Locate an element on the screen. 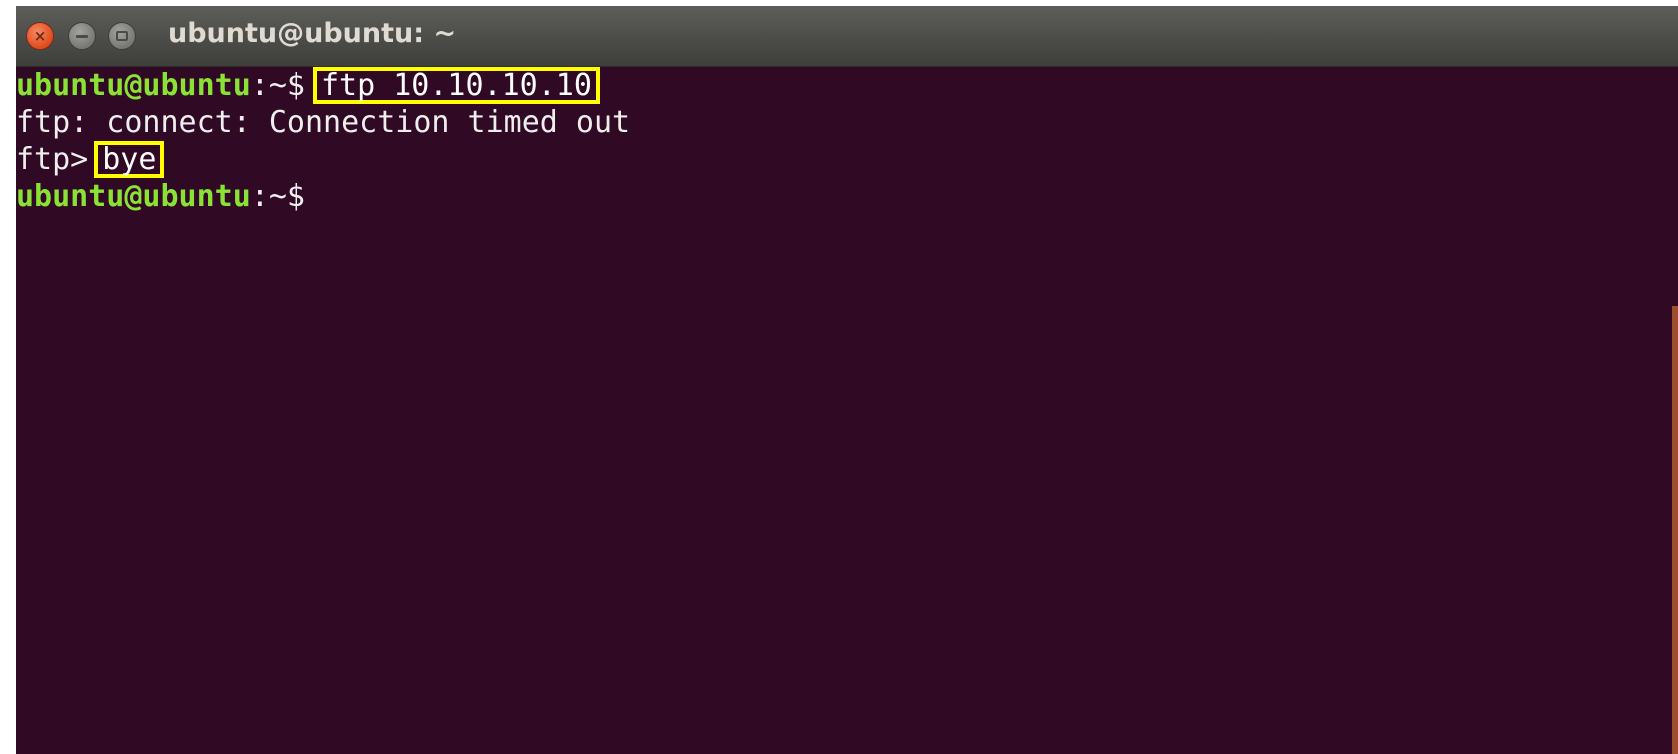 This screenshot has width=1678, height=754. title-bar: × ubuntu@ubuntu: ~ is located at coordinates (847, 36).